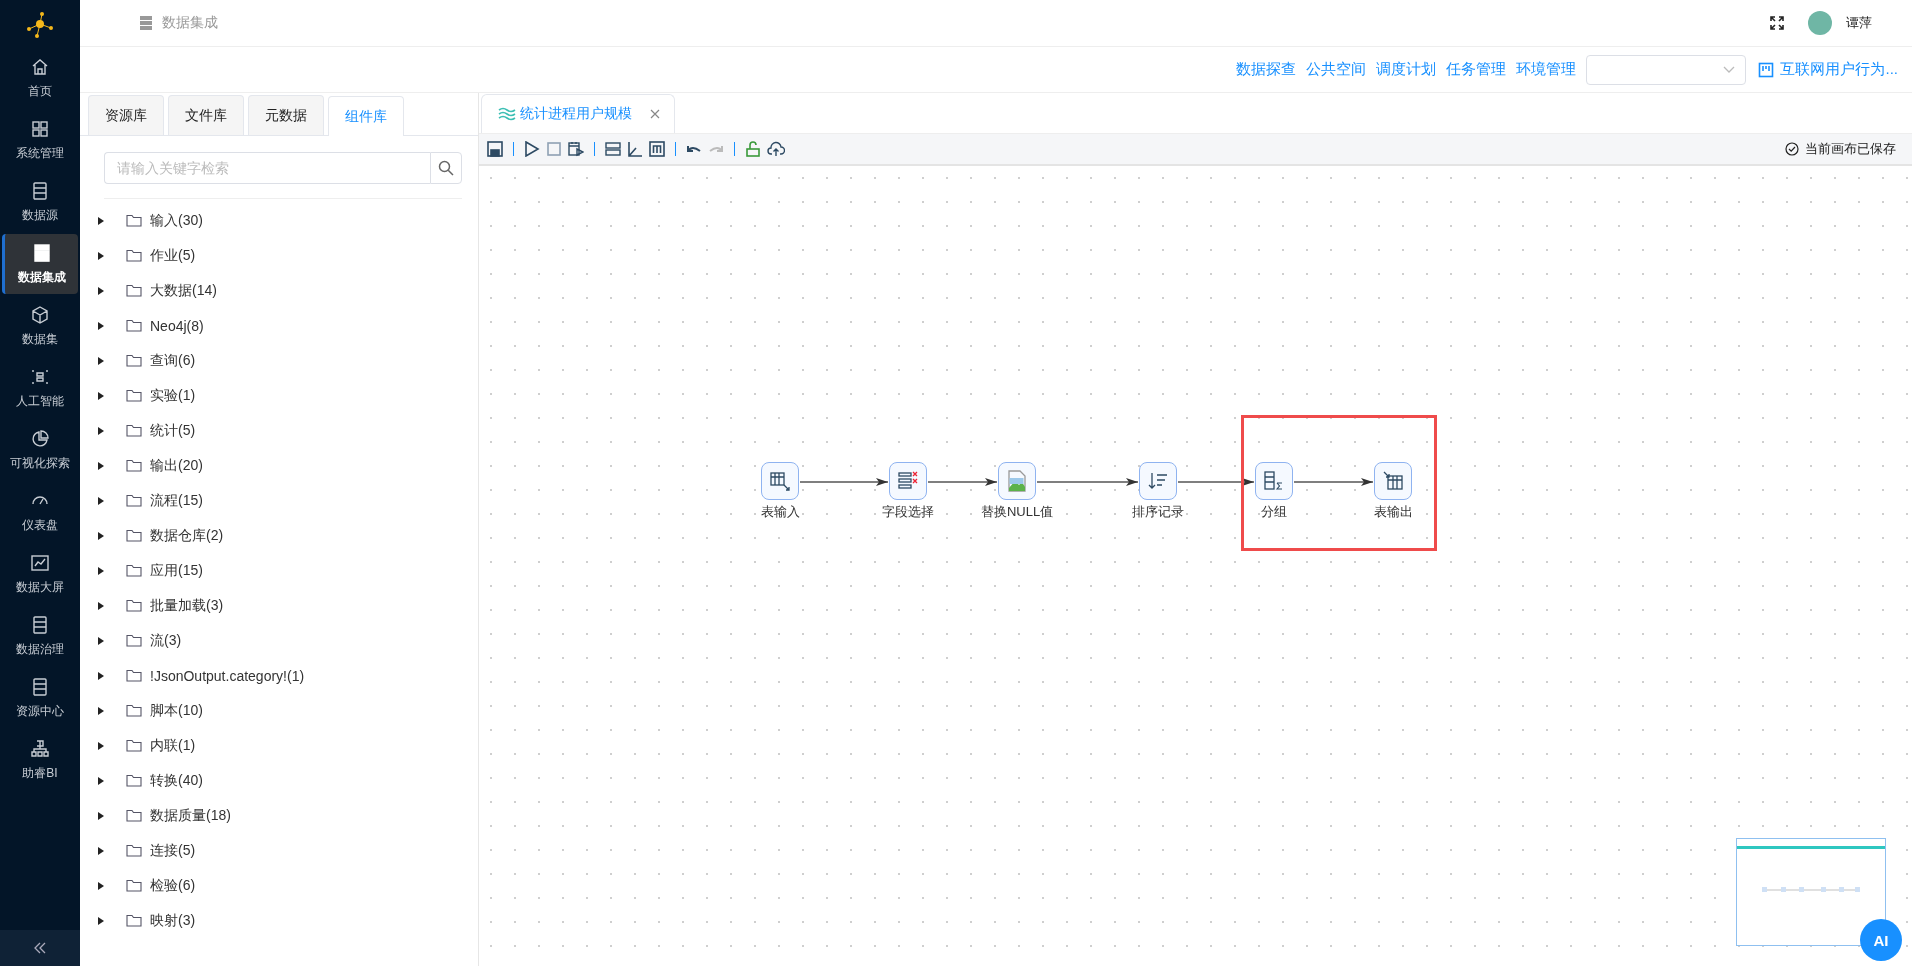  What do you see at coordinates (576, 149) in the screenshot?
I see `calendar-play-icon` at bounding box center [576, 149].